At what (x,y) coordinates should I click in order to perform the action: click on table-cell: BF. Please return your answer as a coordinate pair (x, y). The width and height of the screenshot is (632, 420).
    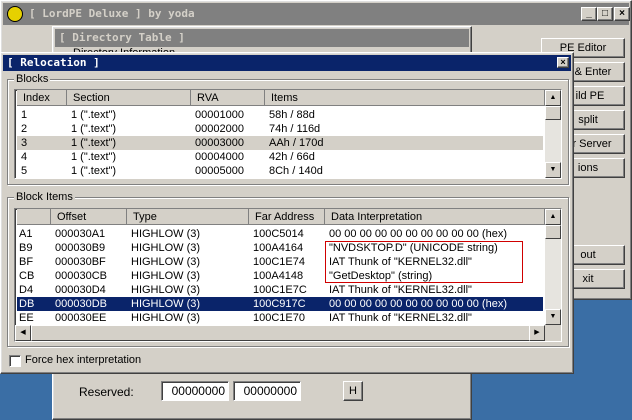
    Looking at the image, I should click on (26, 262).